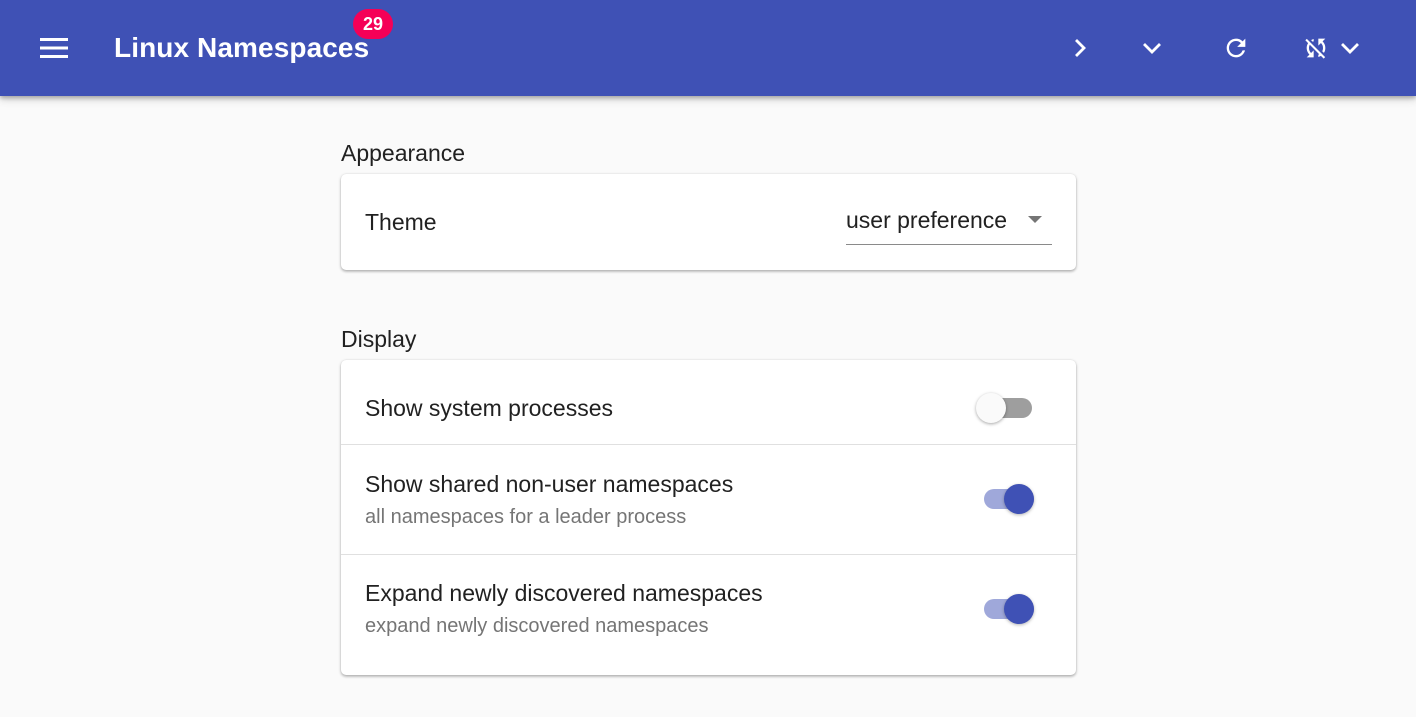 Image resolution: width=1416 pixels, height=717 pixels. I want to click on expand-all-button, so click(1152, 48).